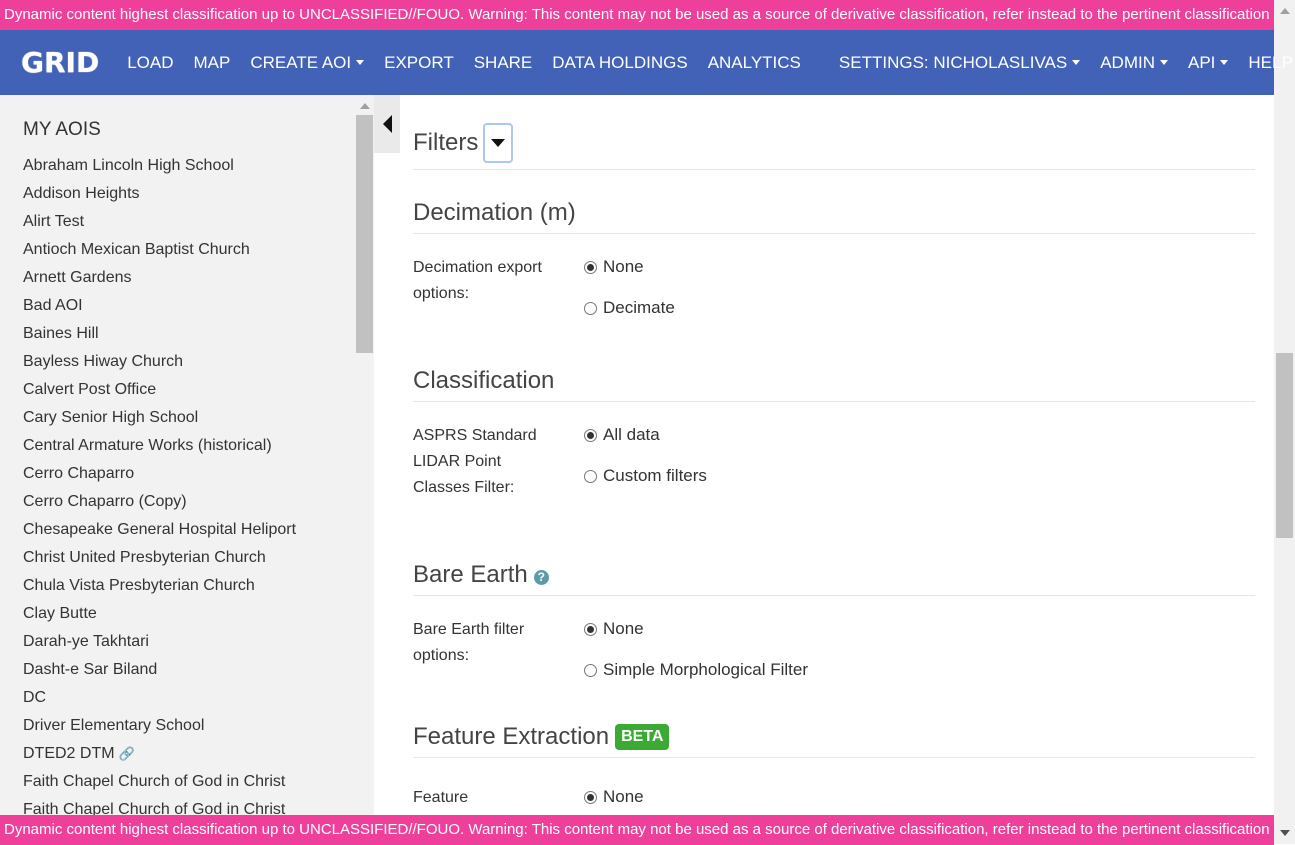 The height and width of the screenshot is (845, 1295). Describe the element at coordinates (159, 533) in the screenshot. I see `aoi-list-item: Chesapeake General Hospital Heliport` at that location.